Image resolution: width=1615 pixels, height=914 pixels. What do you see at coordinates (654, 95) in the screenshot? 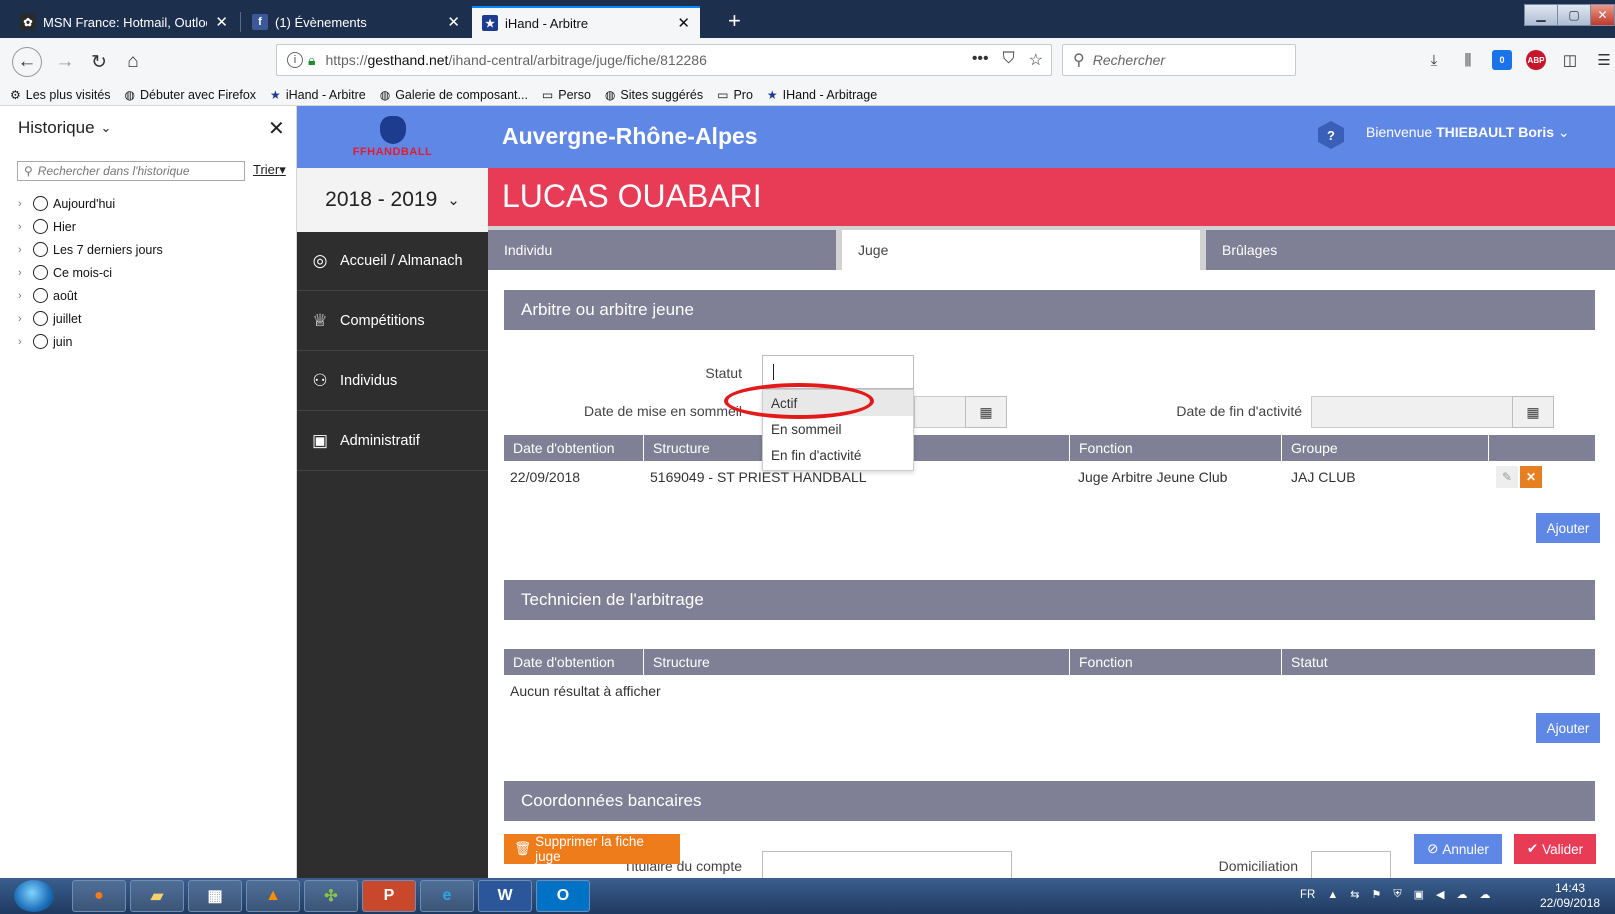
I see `bookmark-item: ◍ Sites suggérés` at bounding box center [654, 95].